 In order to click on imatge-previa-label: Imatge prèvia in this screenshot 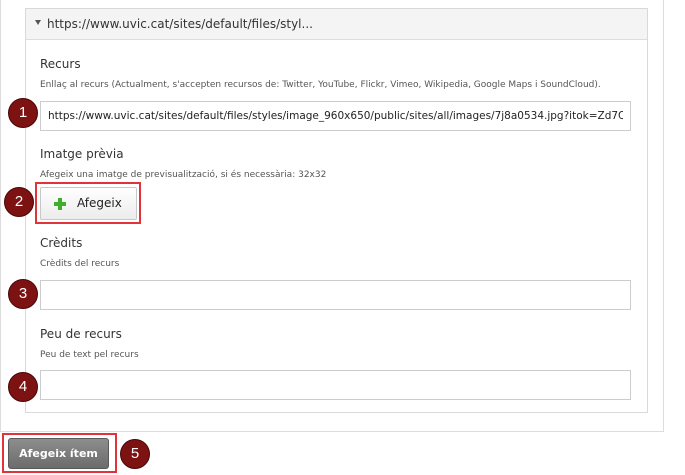, I will do `click(82, 154)`.